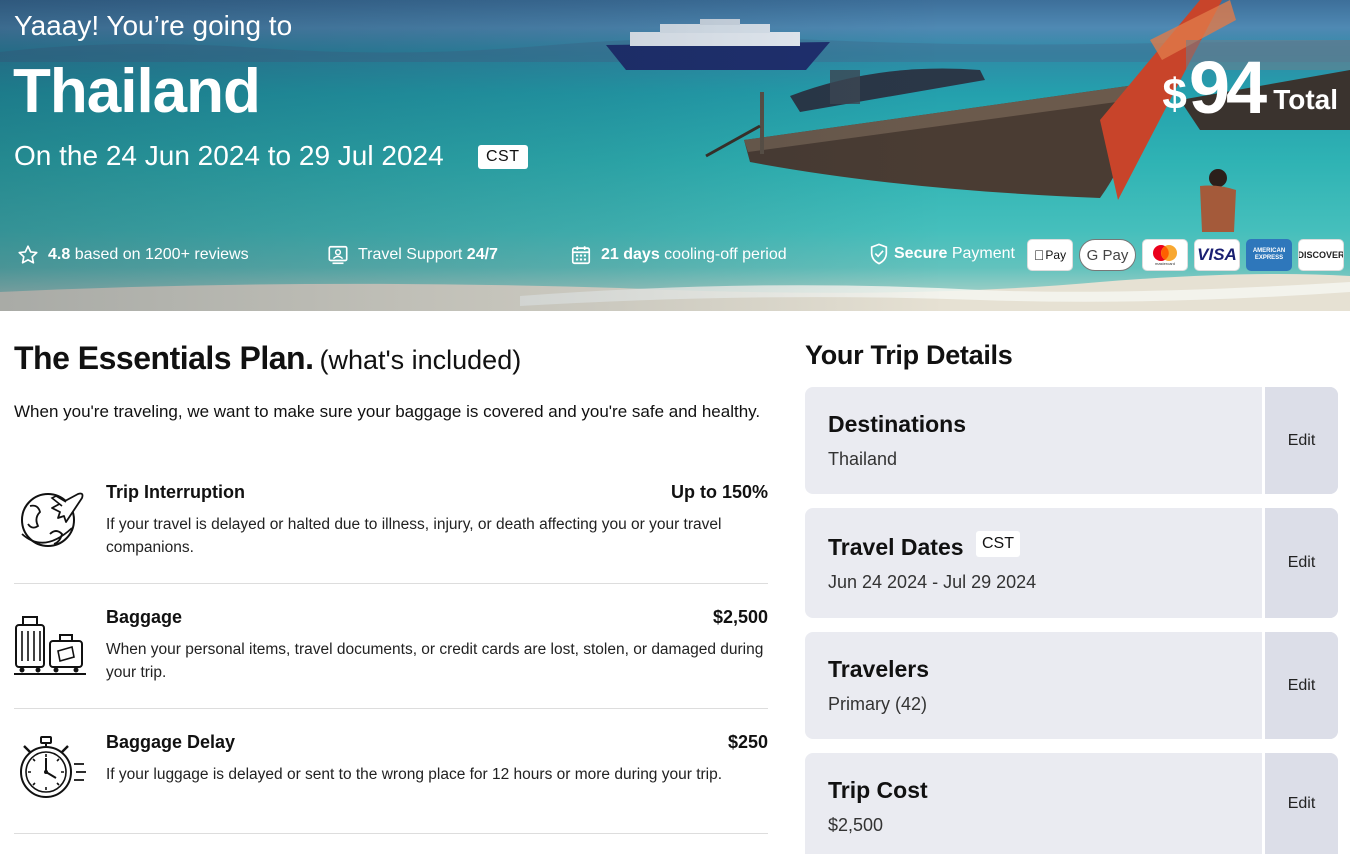 The image size is (1350, 854). Describe the element at coordinates (863, 459) in the screenshot. I see `trip-detail-value: Thailand` at that location.